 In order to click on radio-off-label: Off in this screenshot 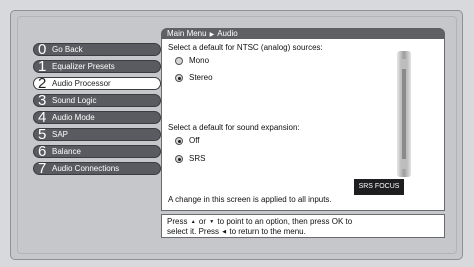, I will do `click(194, 140)`.